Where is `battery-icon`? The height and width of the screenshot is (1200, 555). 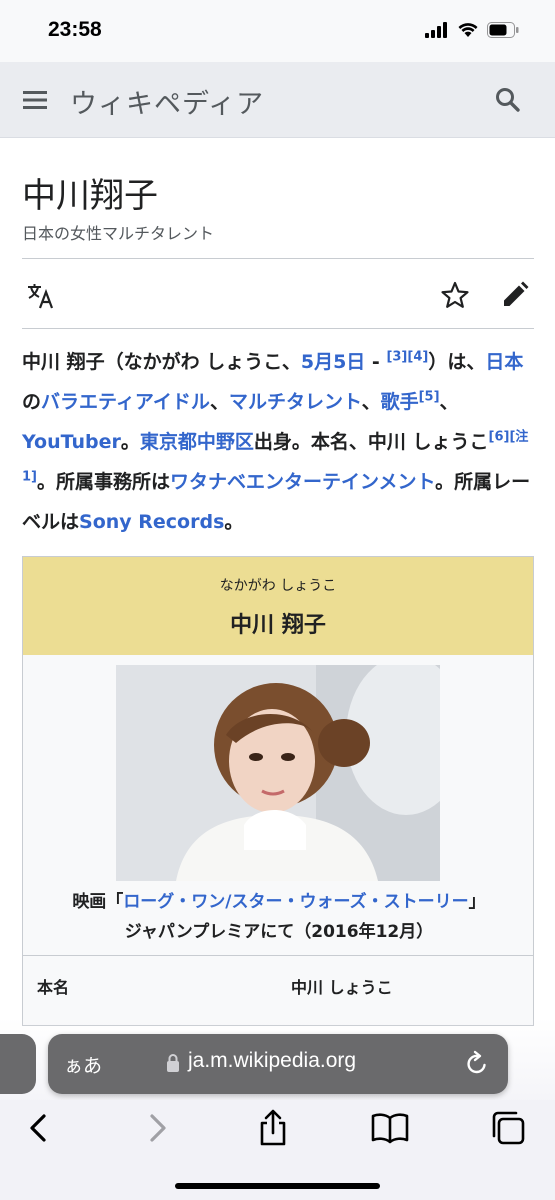 battery-icon is located at coordinates (503, 30).